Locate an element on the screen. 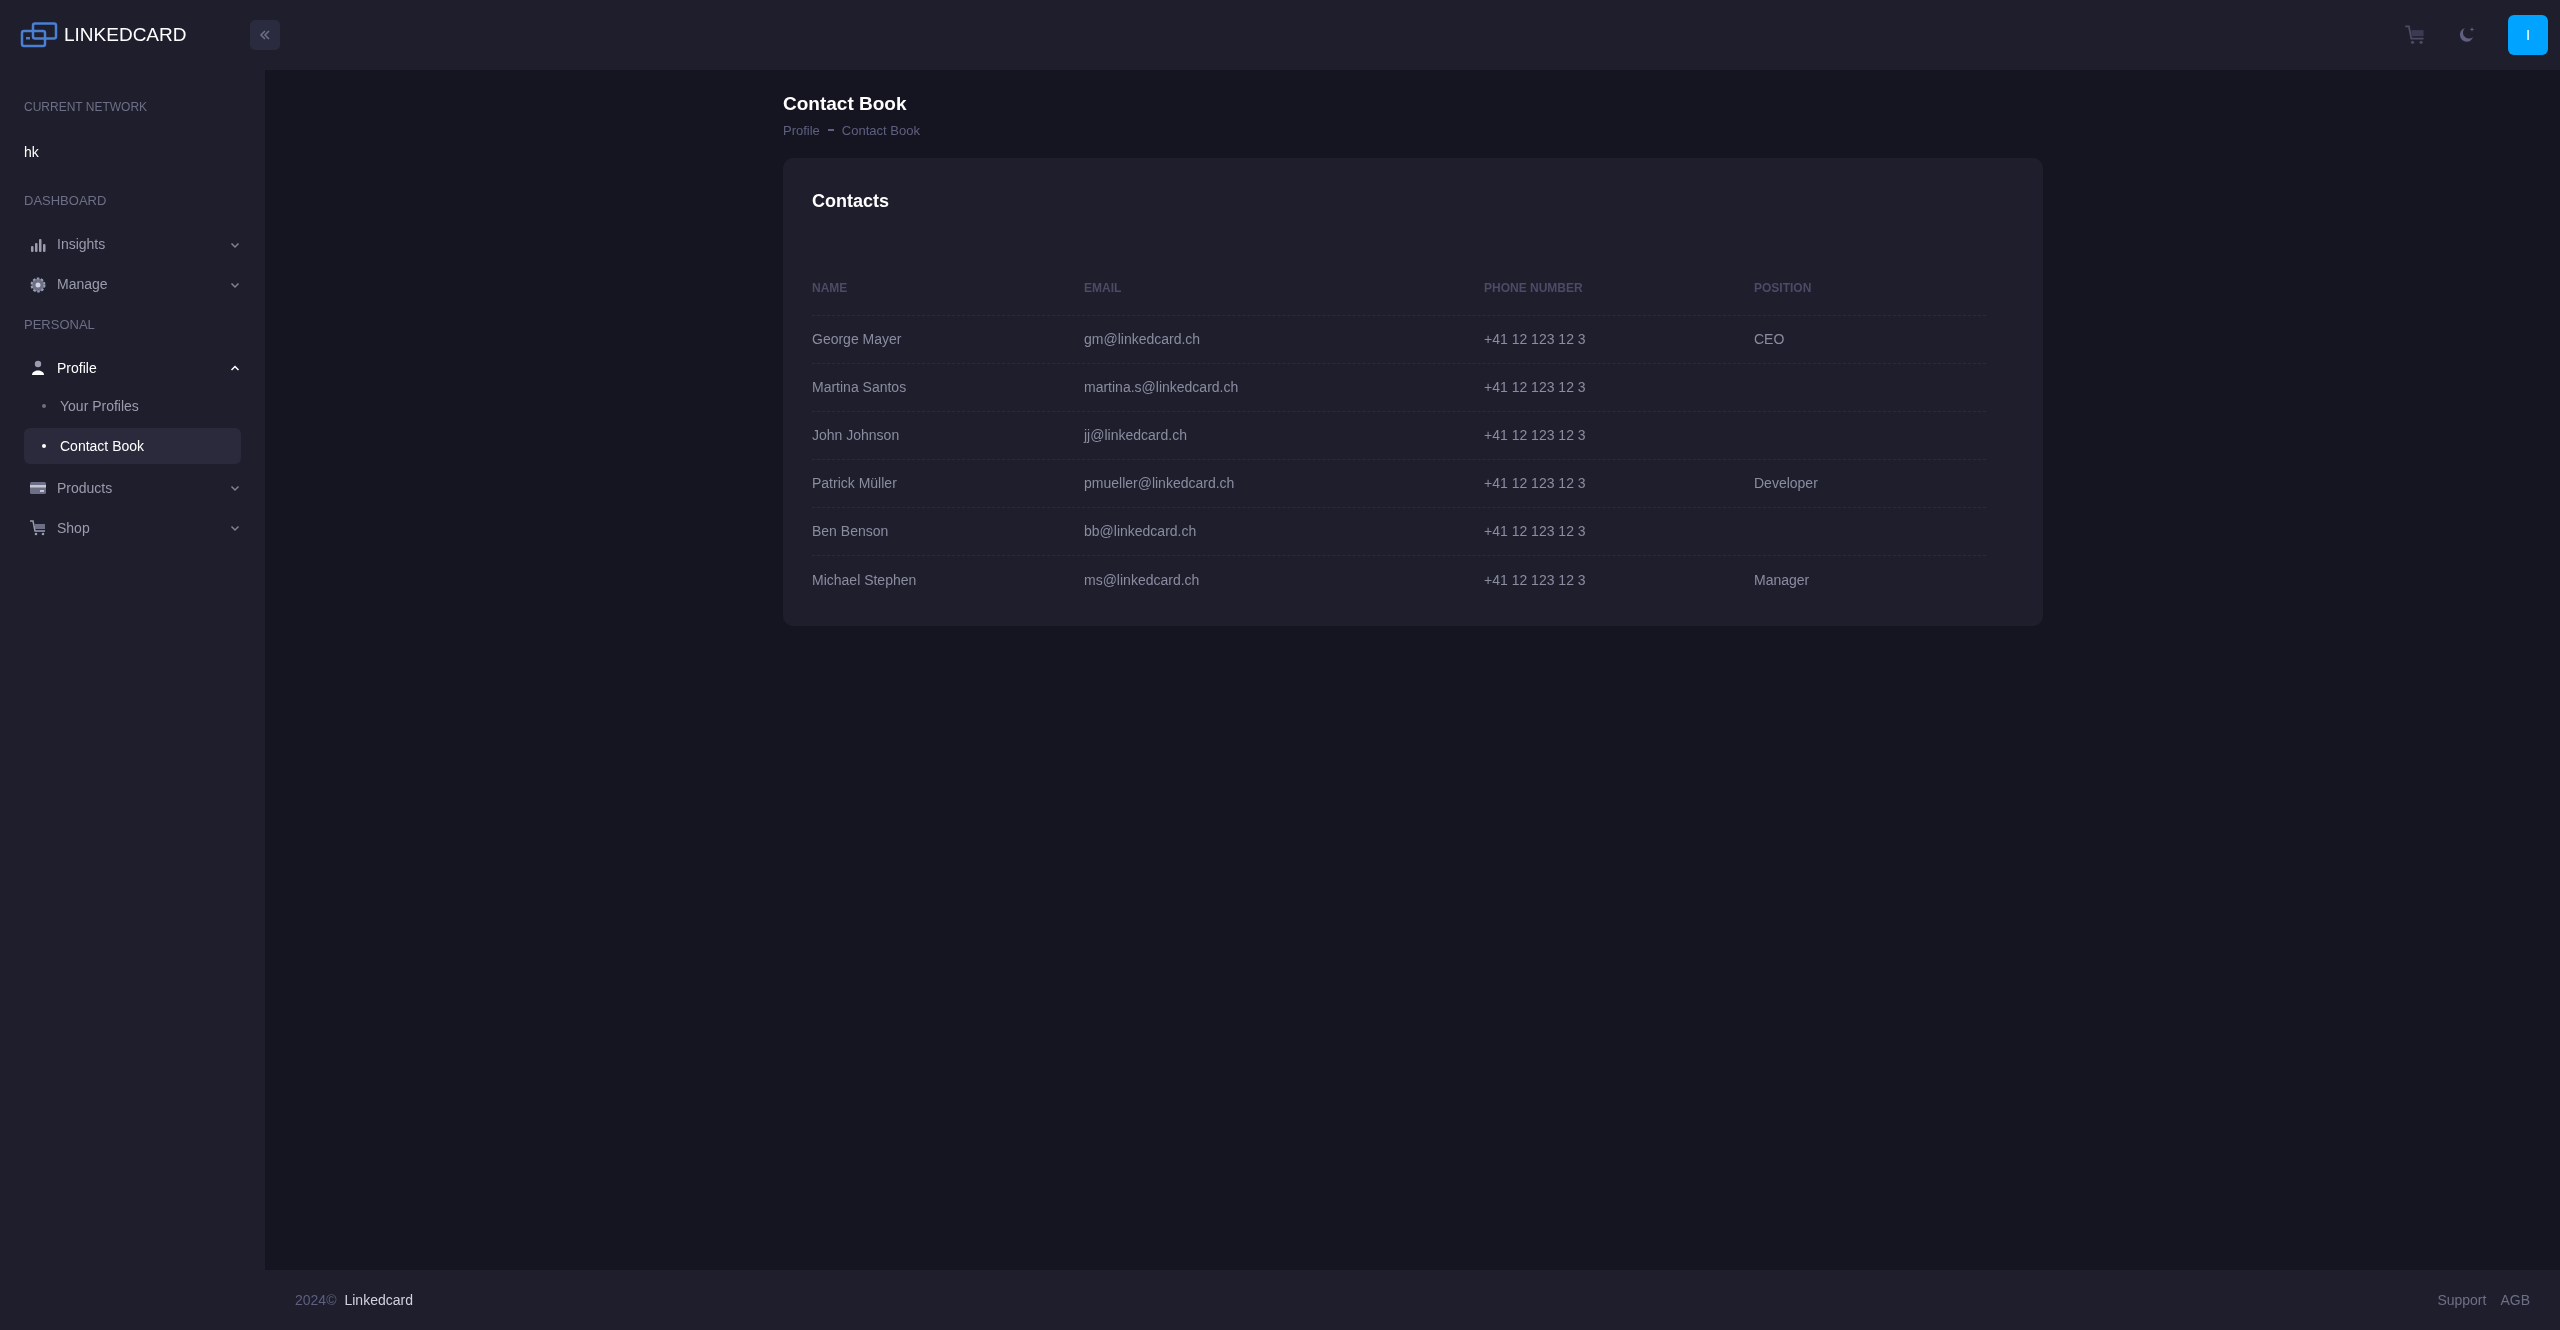 The height and width of the screenshot is (1330, 2560). cart-button is located at coordinates (2415, 35).